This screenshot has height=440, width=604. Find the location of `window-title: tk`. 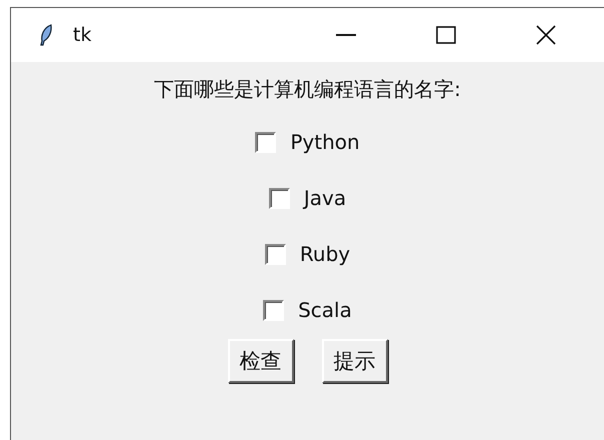

window-title: tk is located at coordinates (82, 35).